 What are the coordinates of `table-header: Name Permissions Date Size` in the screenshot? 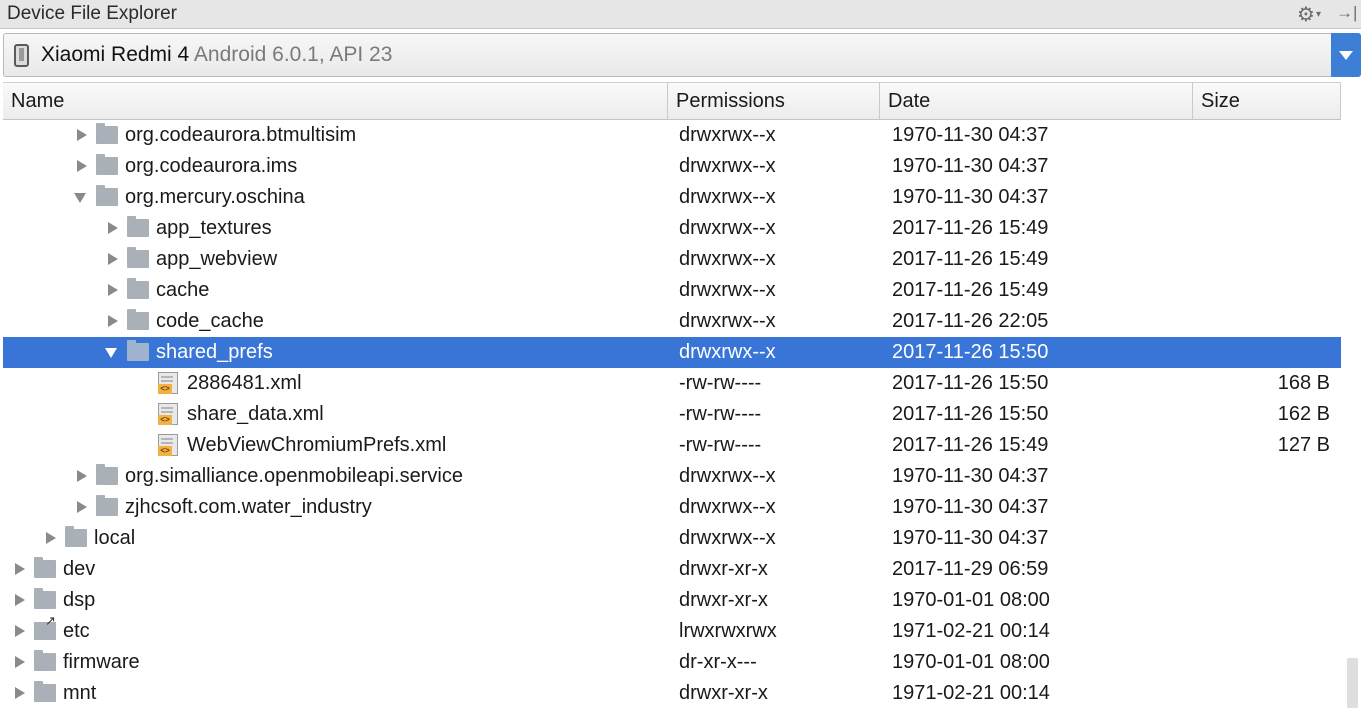 It's located at (672, 101).